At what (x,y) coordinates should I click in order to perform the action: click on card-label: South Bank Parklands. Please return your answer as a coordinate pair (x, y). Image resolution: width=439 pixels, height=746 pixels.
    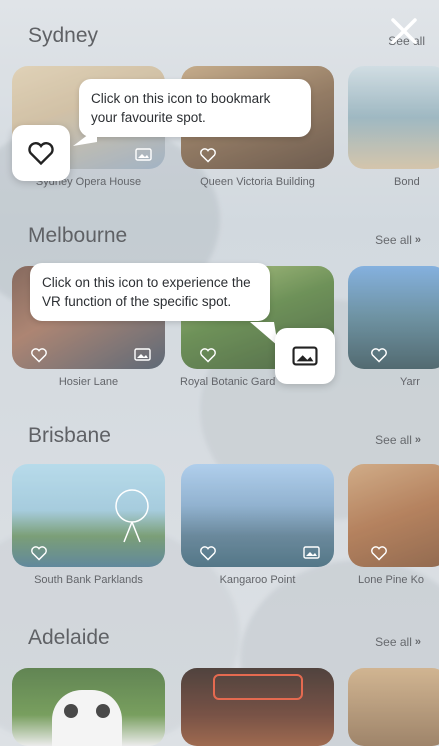
    Looking at the image, I should click on (88, 580).